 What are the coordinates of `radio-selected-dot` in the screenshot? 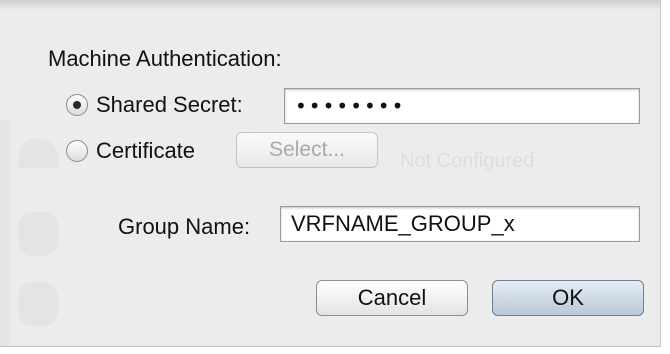 It's located at (77, 105).